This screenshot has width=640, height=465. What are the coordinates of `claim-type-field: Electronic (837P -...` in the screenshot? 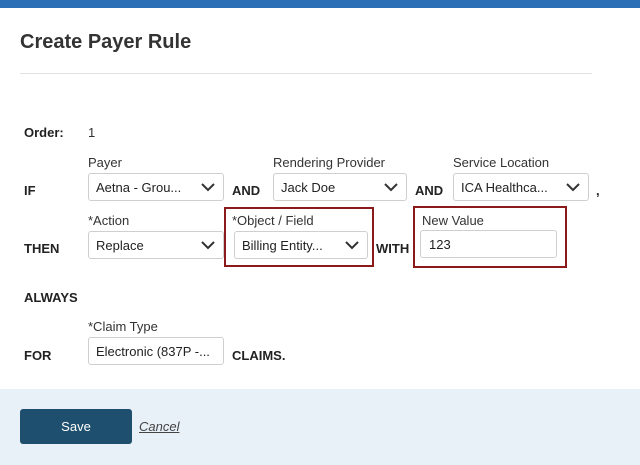 It's located at (156, 351).